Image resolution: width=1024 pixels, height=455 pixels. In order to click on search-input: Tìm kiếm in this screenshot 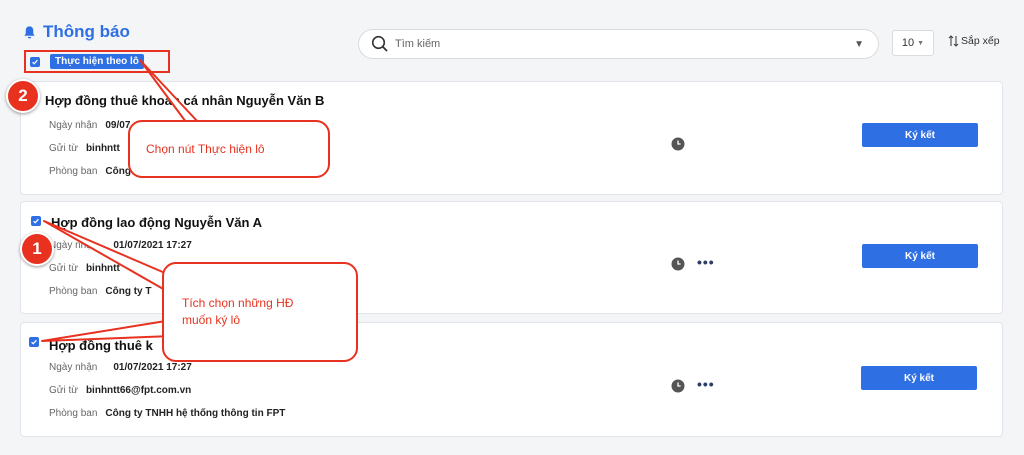, I will do `click(624, 44)`.